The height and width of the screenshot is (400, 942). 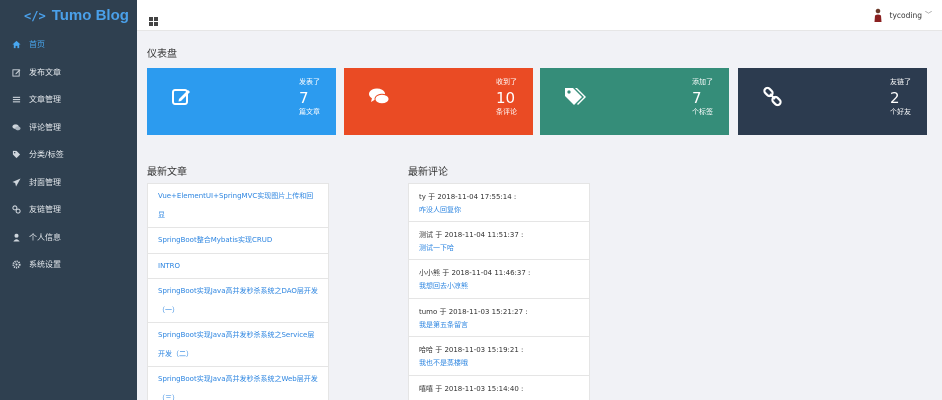 I want to click on comment-text: 测试一下哈, so click(x=499, y=248).